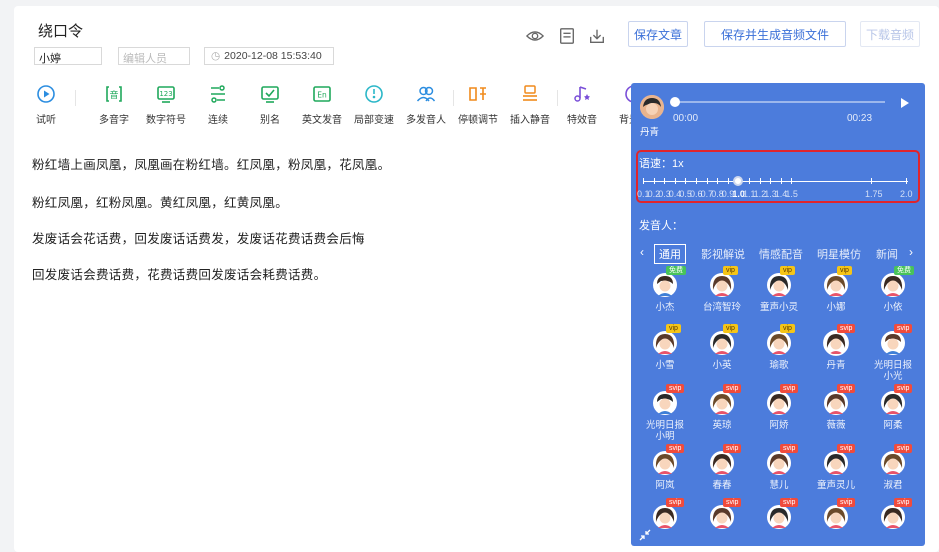  What do you see at coordinates (114, 94) in the screenshot?
I see `polyphone-icon: 音` at bounding box center [114, 94].